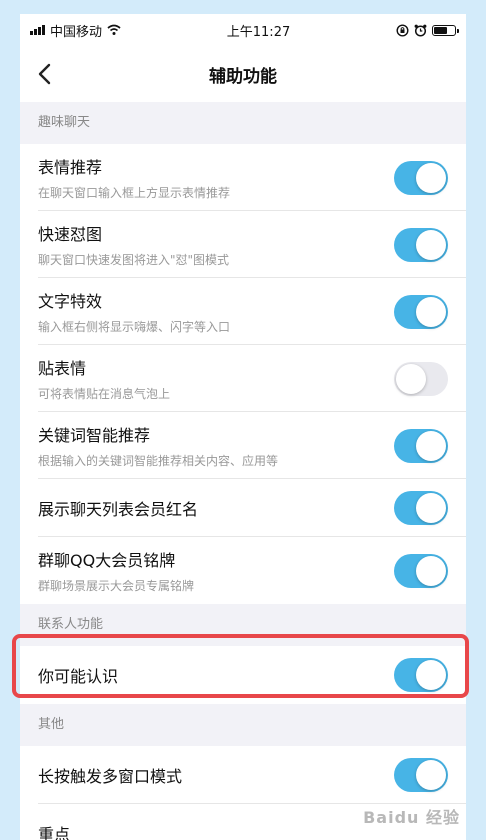 The height and width of the screenshot is (840, 486). I want to click on row-title: 展示聊天列表会员红名, so click(118, 509).